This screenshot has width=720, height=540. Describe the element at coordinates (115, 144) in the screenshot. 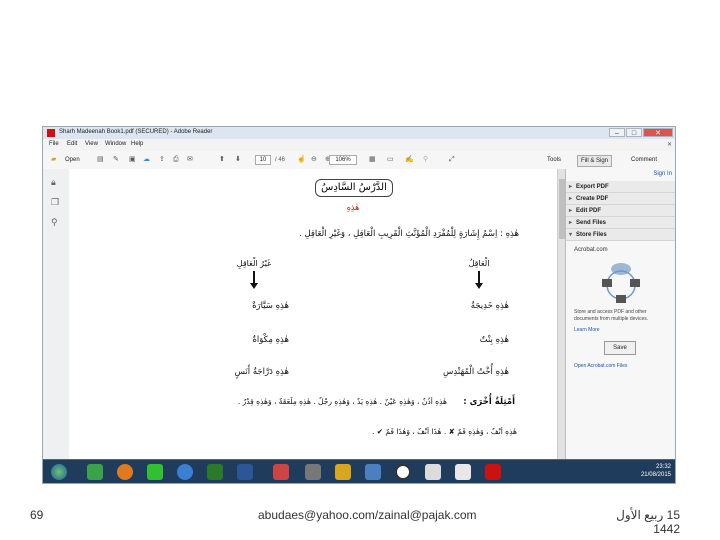

I see `menu-window: Window` at that location.